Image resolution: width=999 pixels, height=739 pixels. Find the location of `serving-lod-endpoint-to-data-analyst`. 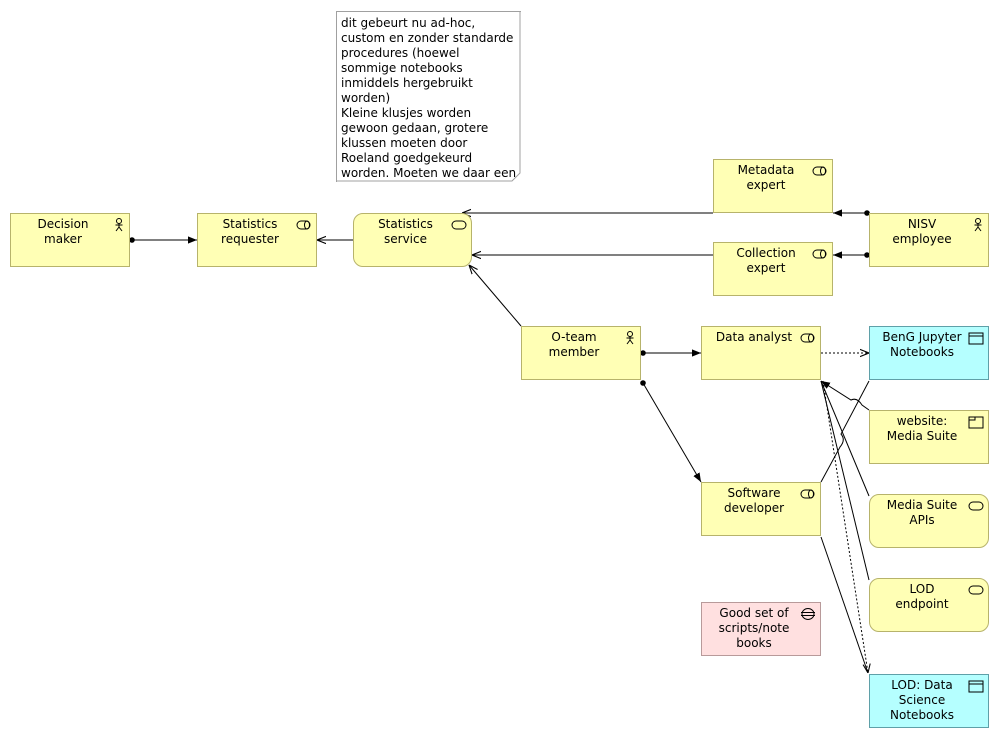

serving-lod-endpoint-to-data-analyst is located at coordinates (845, 480).